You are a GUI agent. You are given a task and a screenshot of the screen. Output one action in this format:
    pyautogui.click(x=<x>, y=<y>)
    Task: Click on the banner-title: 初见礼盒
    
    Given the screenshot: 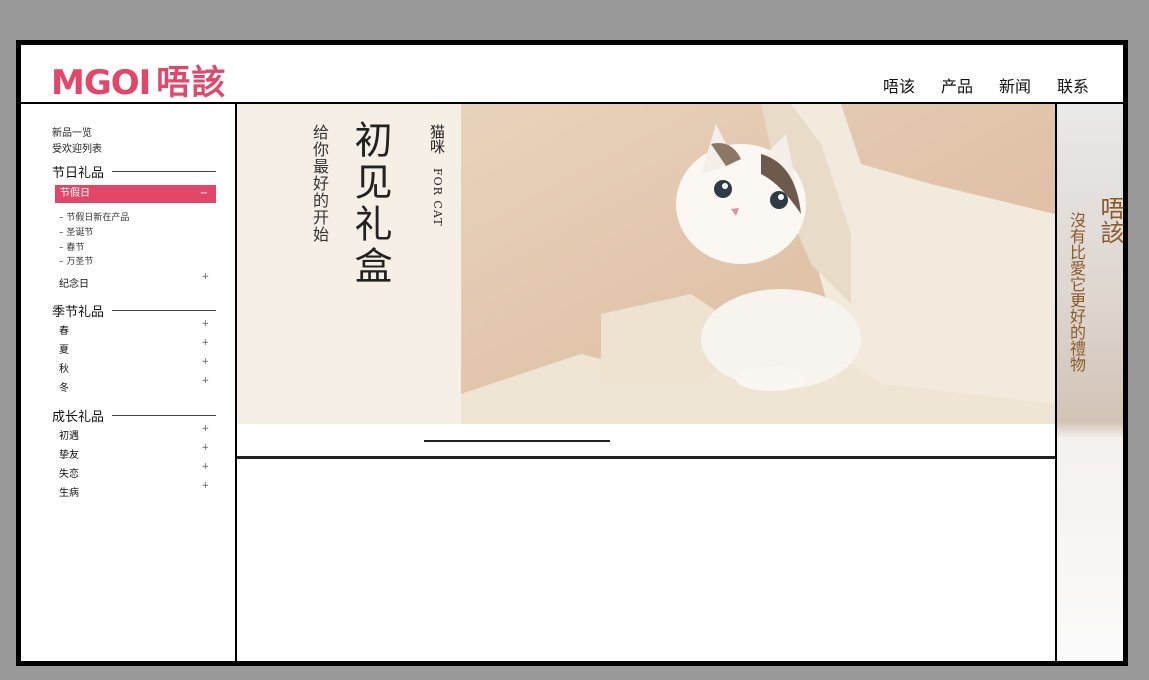 What is the action you would take?
    pyautogui.click(x=370, y=204)
    